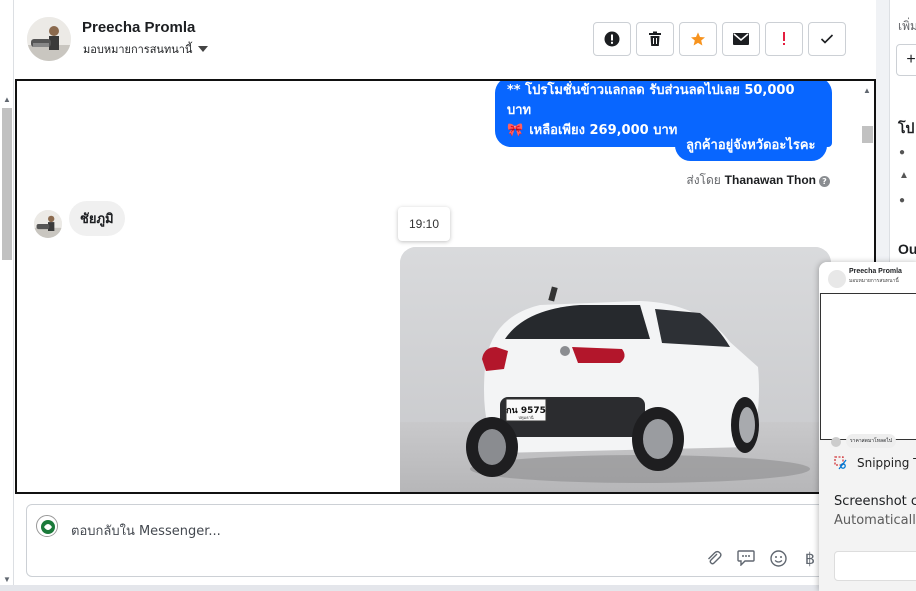 The image size is (916, 591). I want to click on page-logo, so click(47, 526).